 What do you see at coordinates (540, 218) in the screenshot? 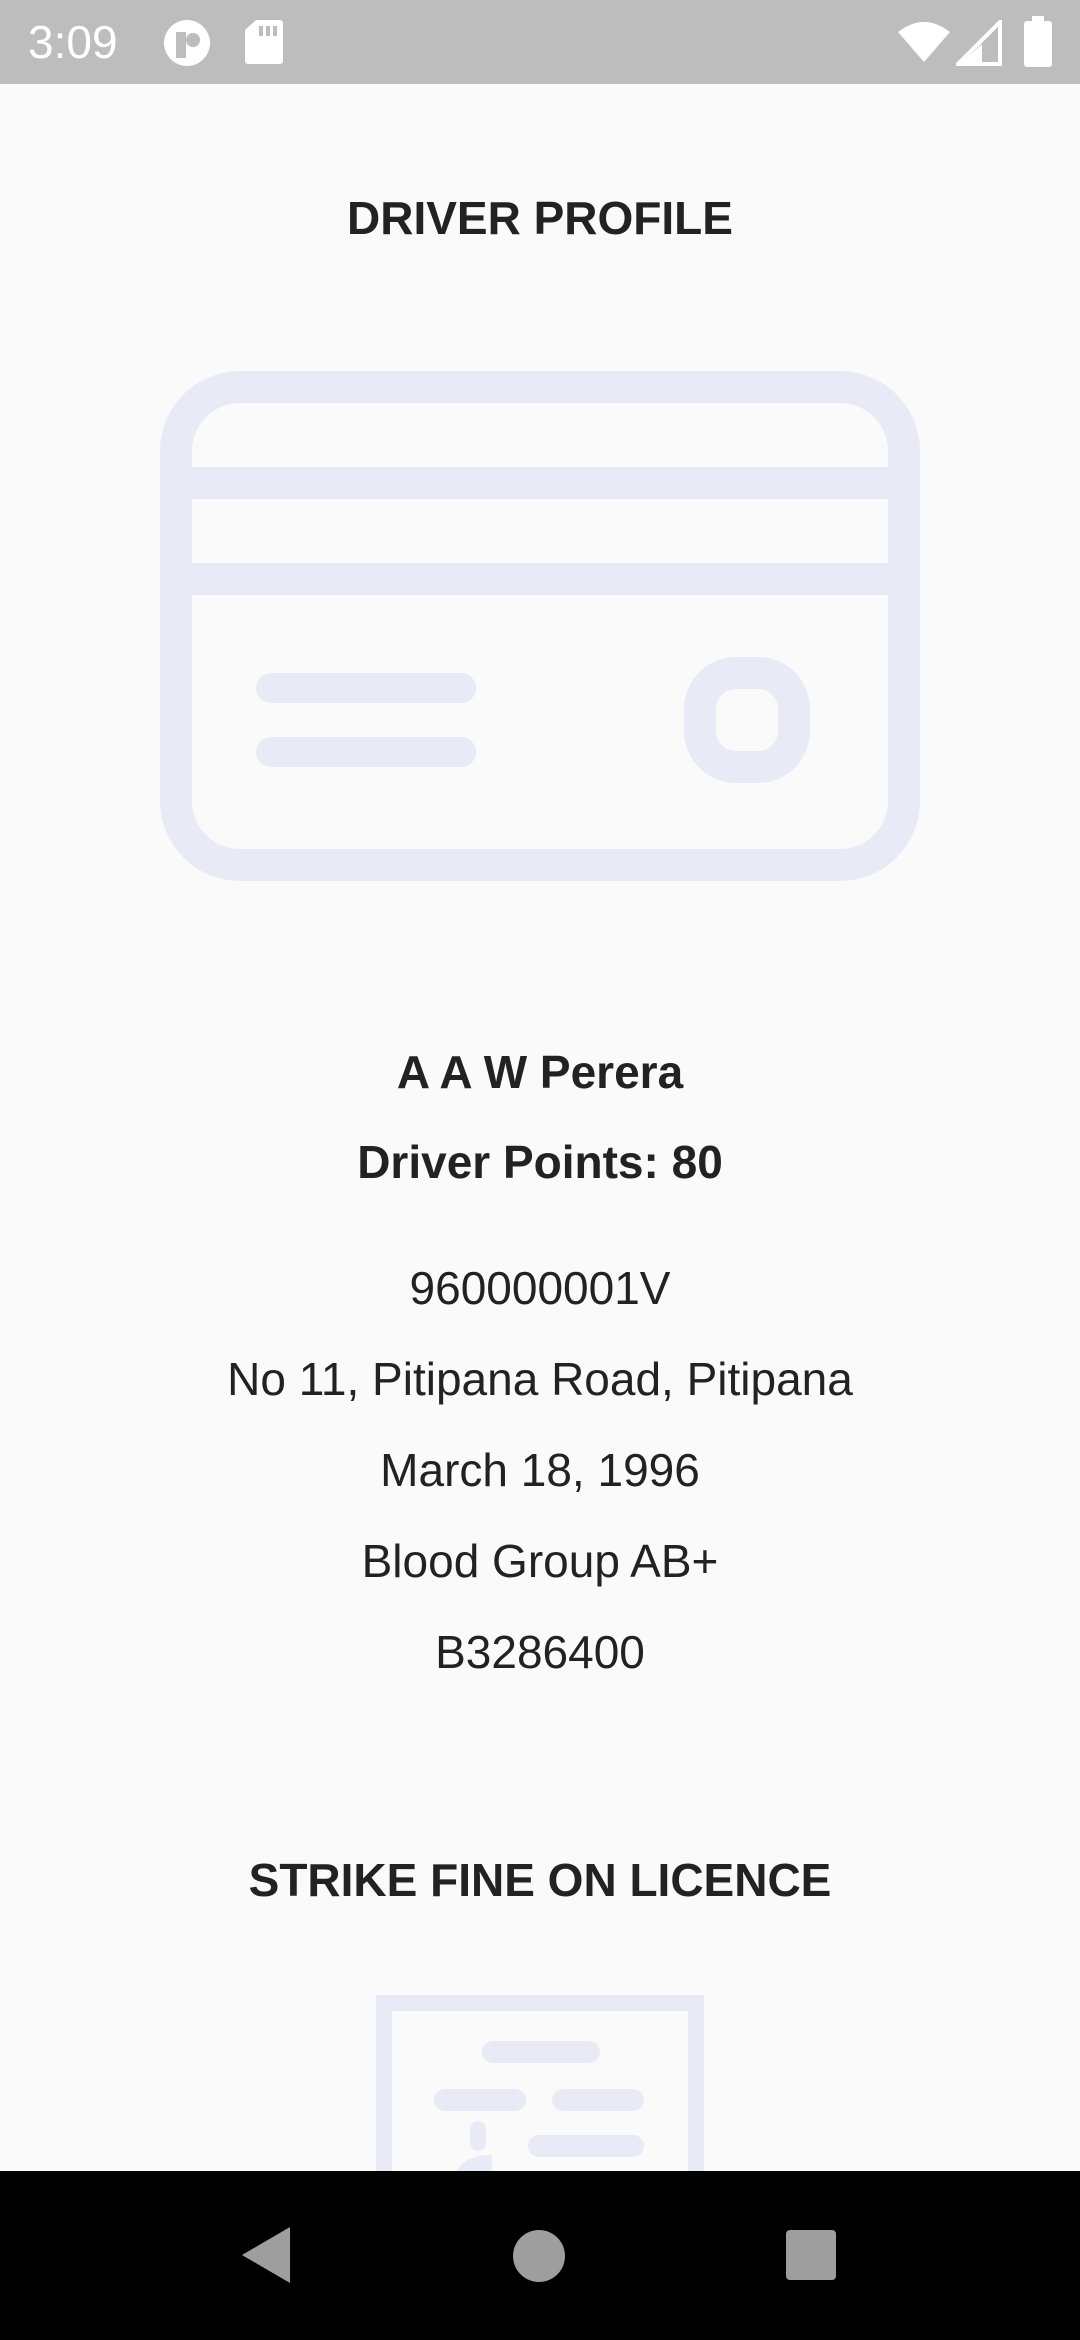
I see `page-title: DRIVER PROFILE` at bounding box center [540, 218].